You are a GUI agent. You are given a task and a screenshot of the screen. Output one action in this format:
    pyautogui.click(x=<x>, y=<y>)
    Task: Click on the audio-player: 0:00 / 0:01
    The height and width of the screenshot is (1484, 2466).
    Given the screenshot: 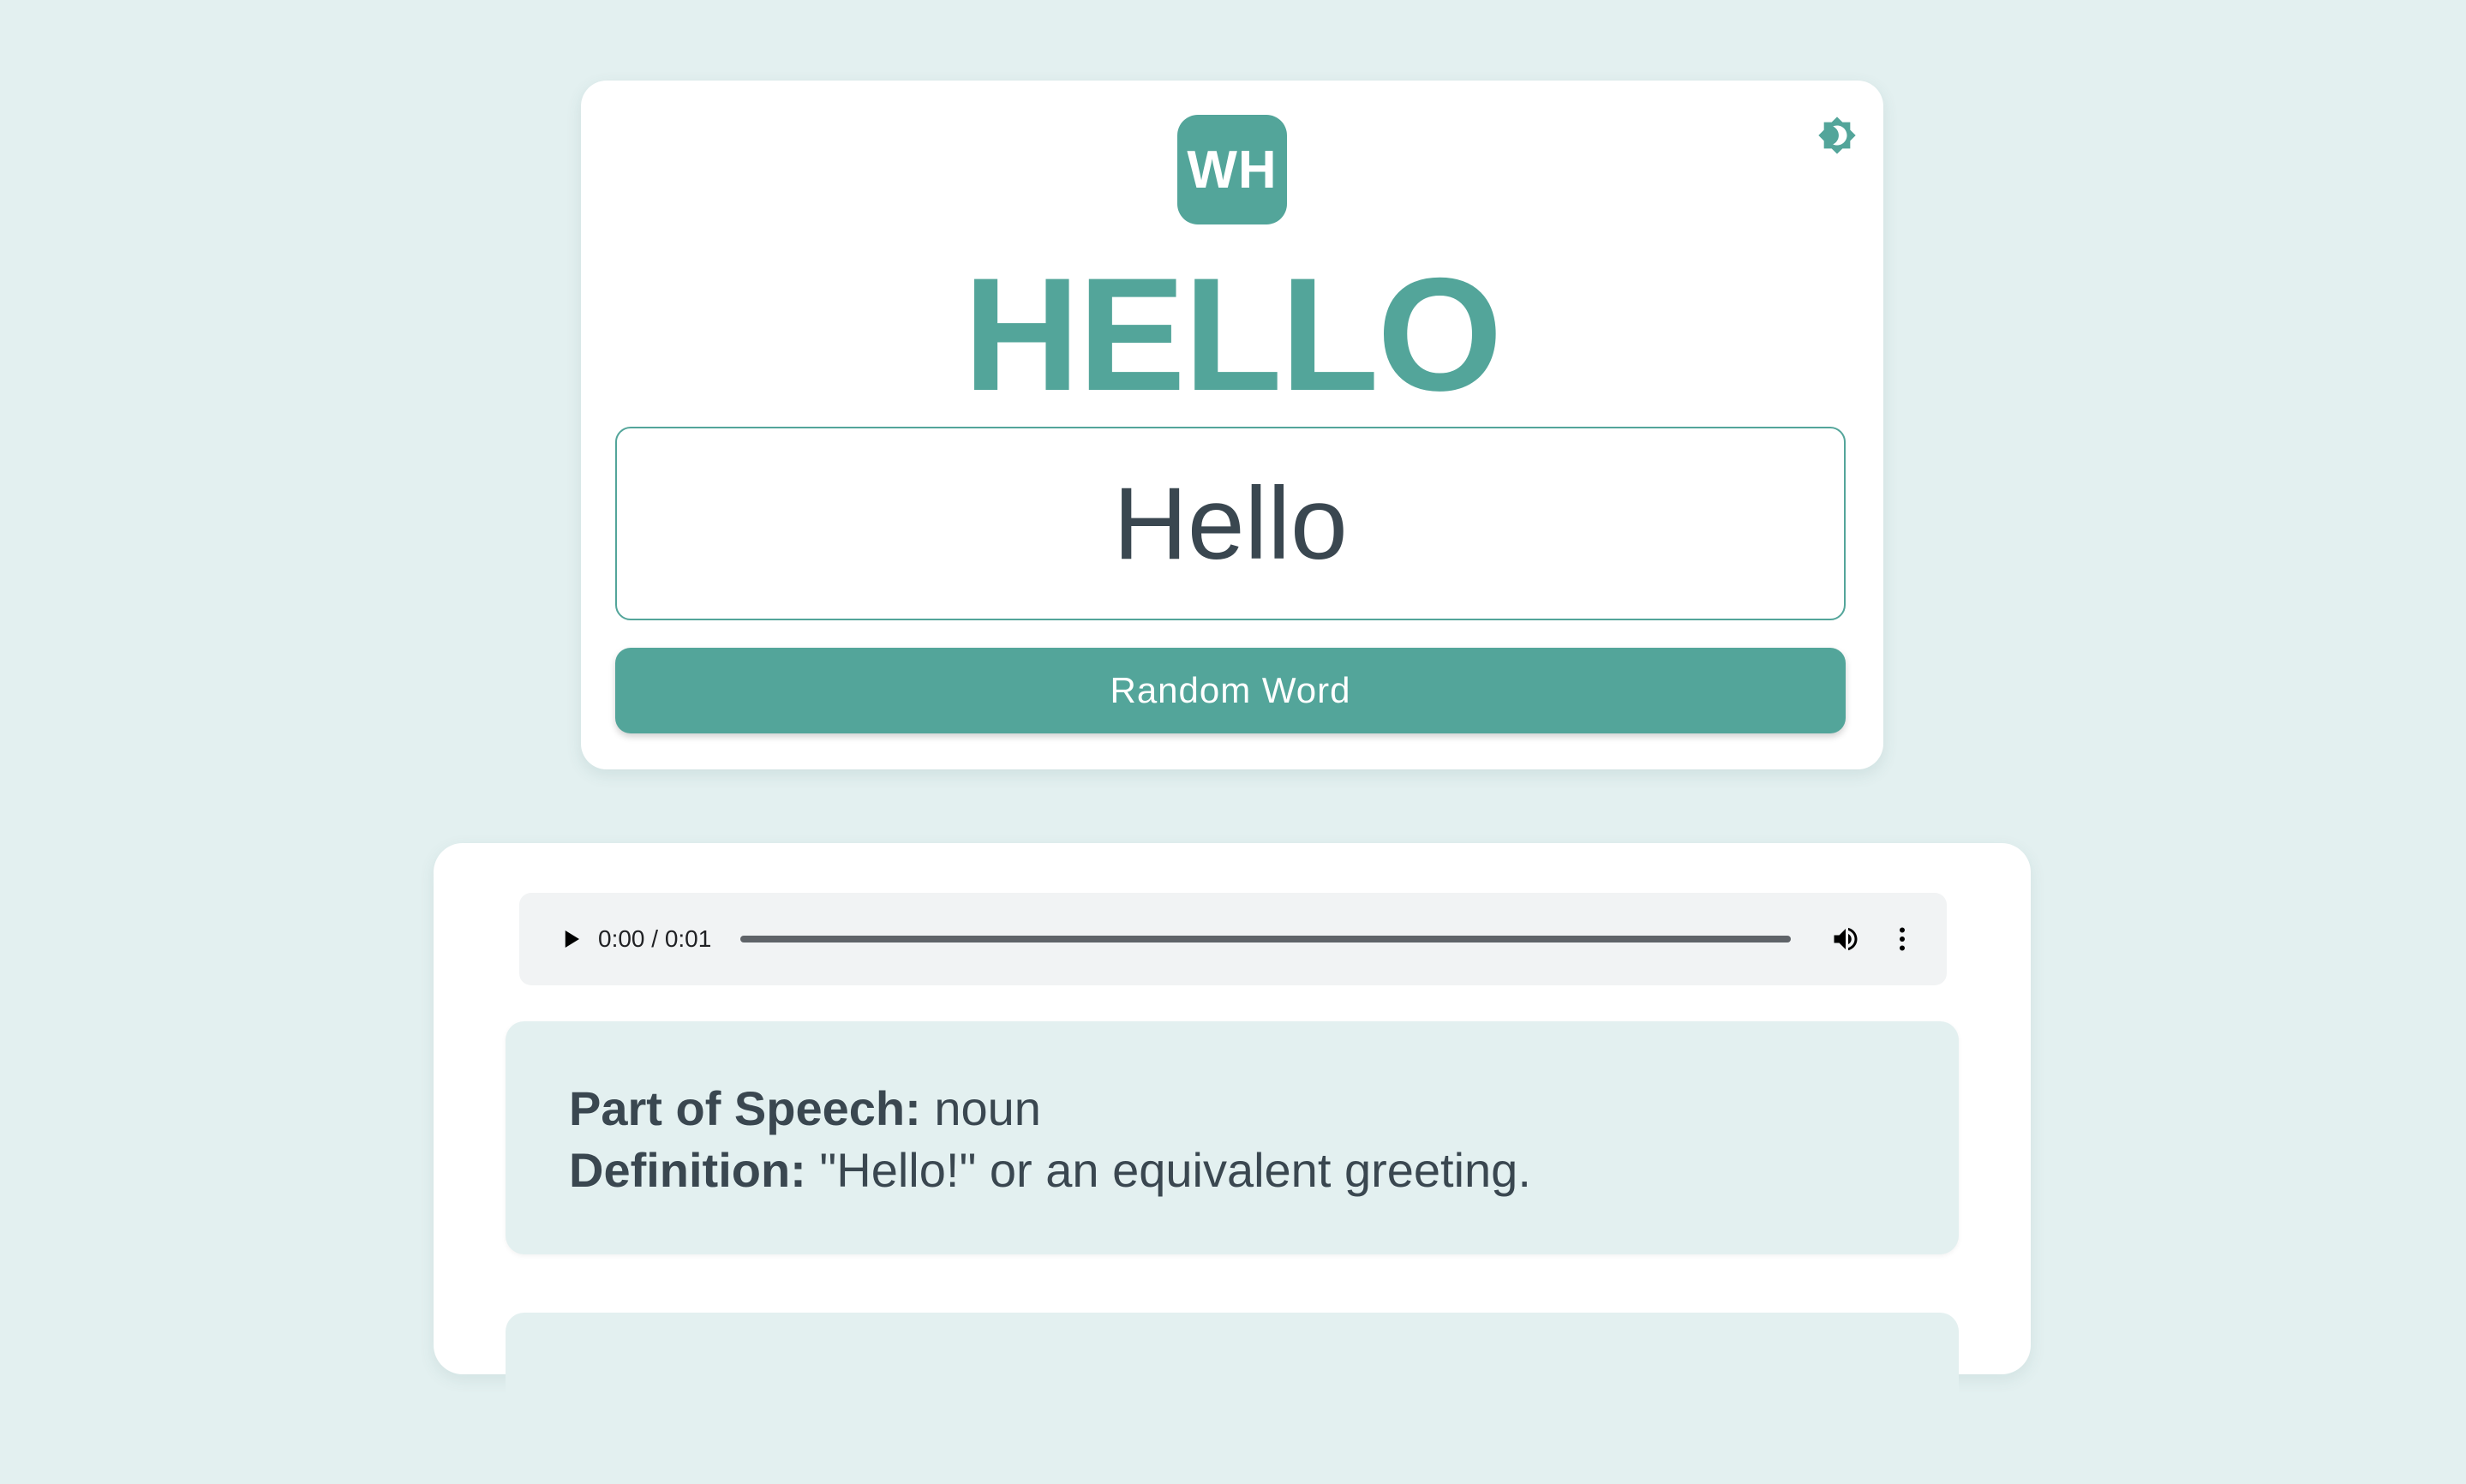 What is the action you would take?
    pyautogui.click(x=1233, y=939)
    